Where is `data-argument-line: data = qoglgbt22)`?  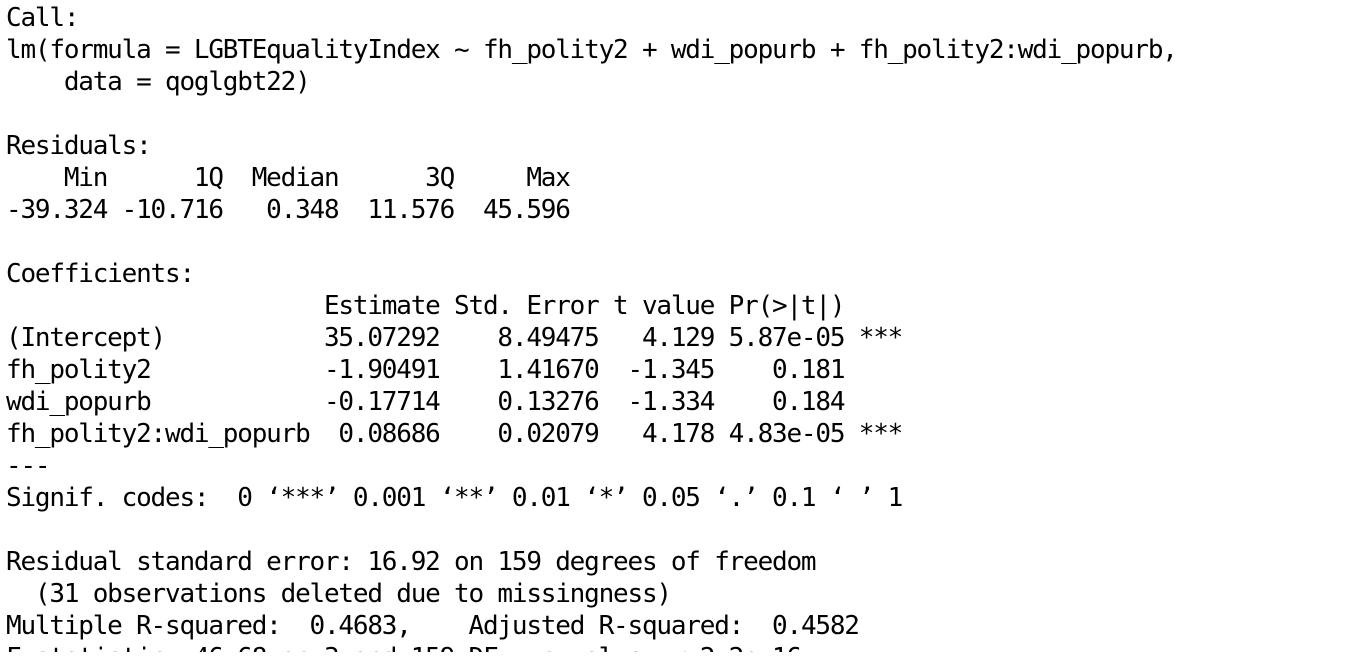
data-argument-line: data = qoglgbt22) is located at coordinates (158, 82).